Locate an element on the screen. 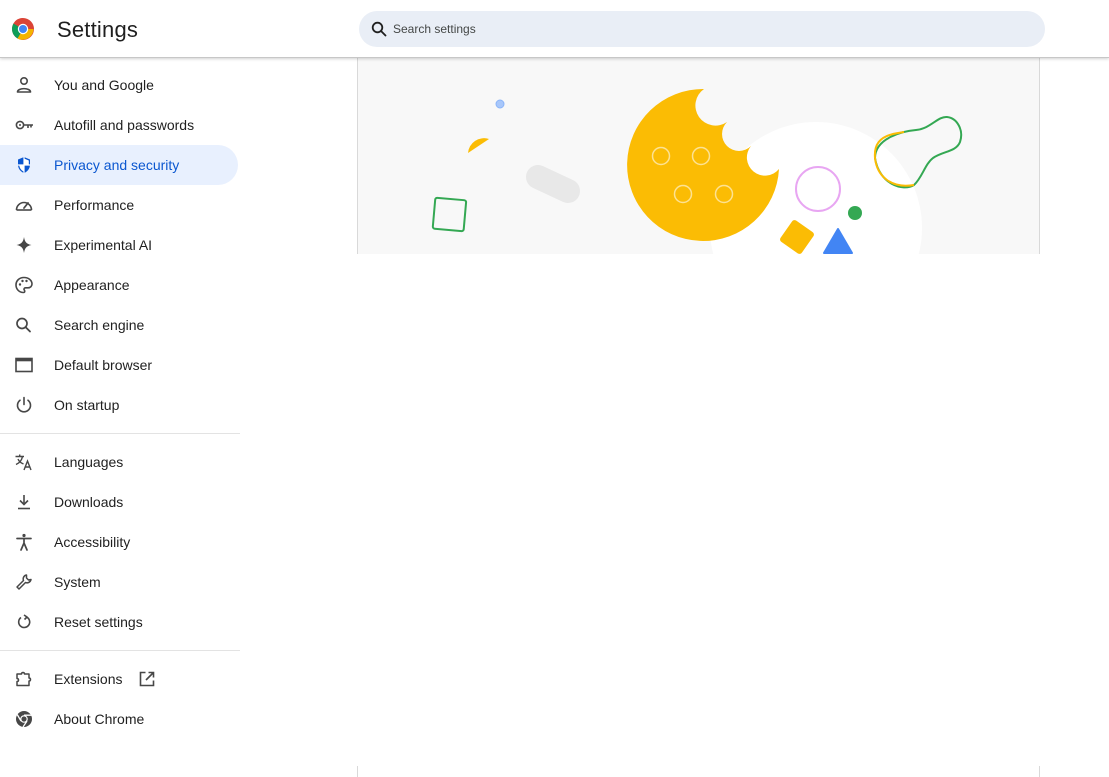 The width and height of the screenshot is (1109, 777). sidebar-item-search-engine: Search engine is located at coordinates (119, 325).